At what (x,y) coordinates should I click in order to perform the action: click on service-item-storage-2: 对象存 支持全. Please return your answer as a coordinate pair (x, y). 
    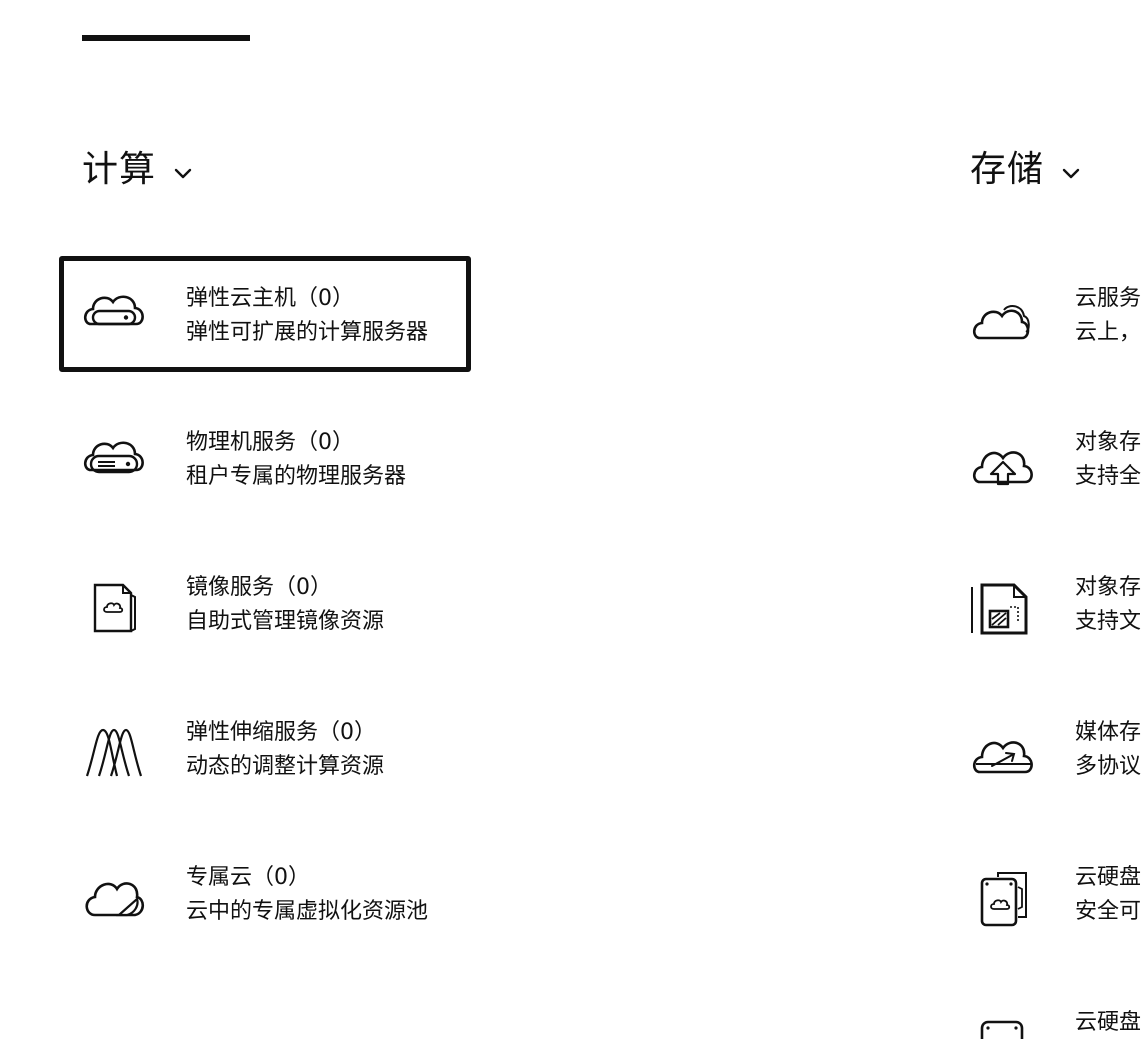
    Looking at the image, I should click on (1047, 458).